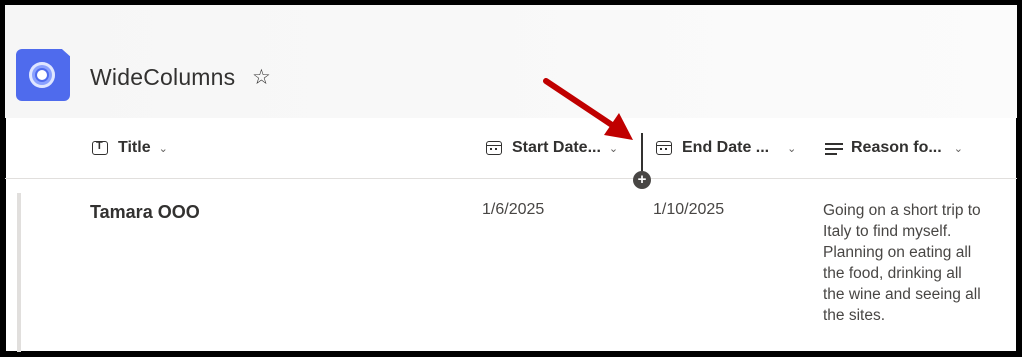 The height and width of the screenshot is (357, 1022). I want to click on text-type-icon, so click(100, 147).